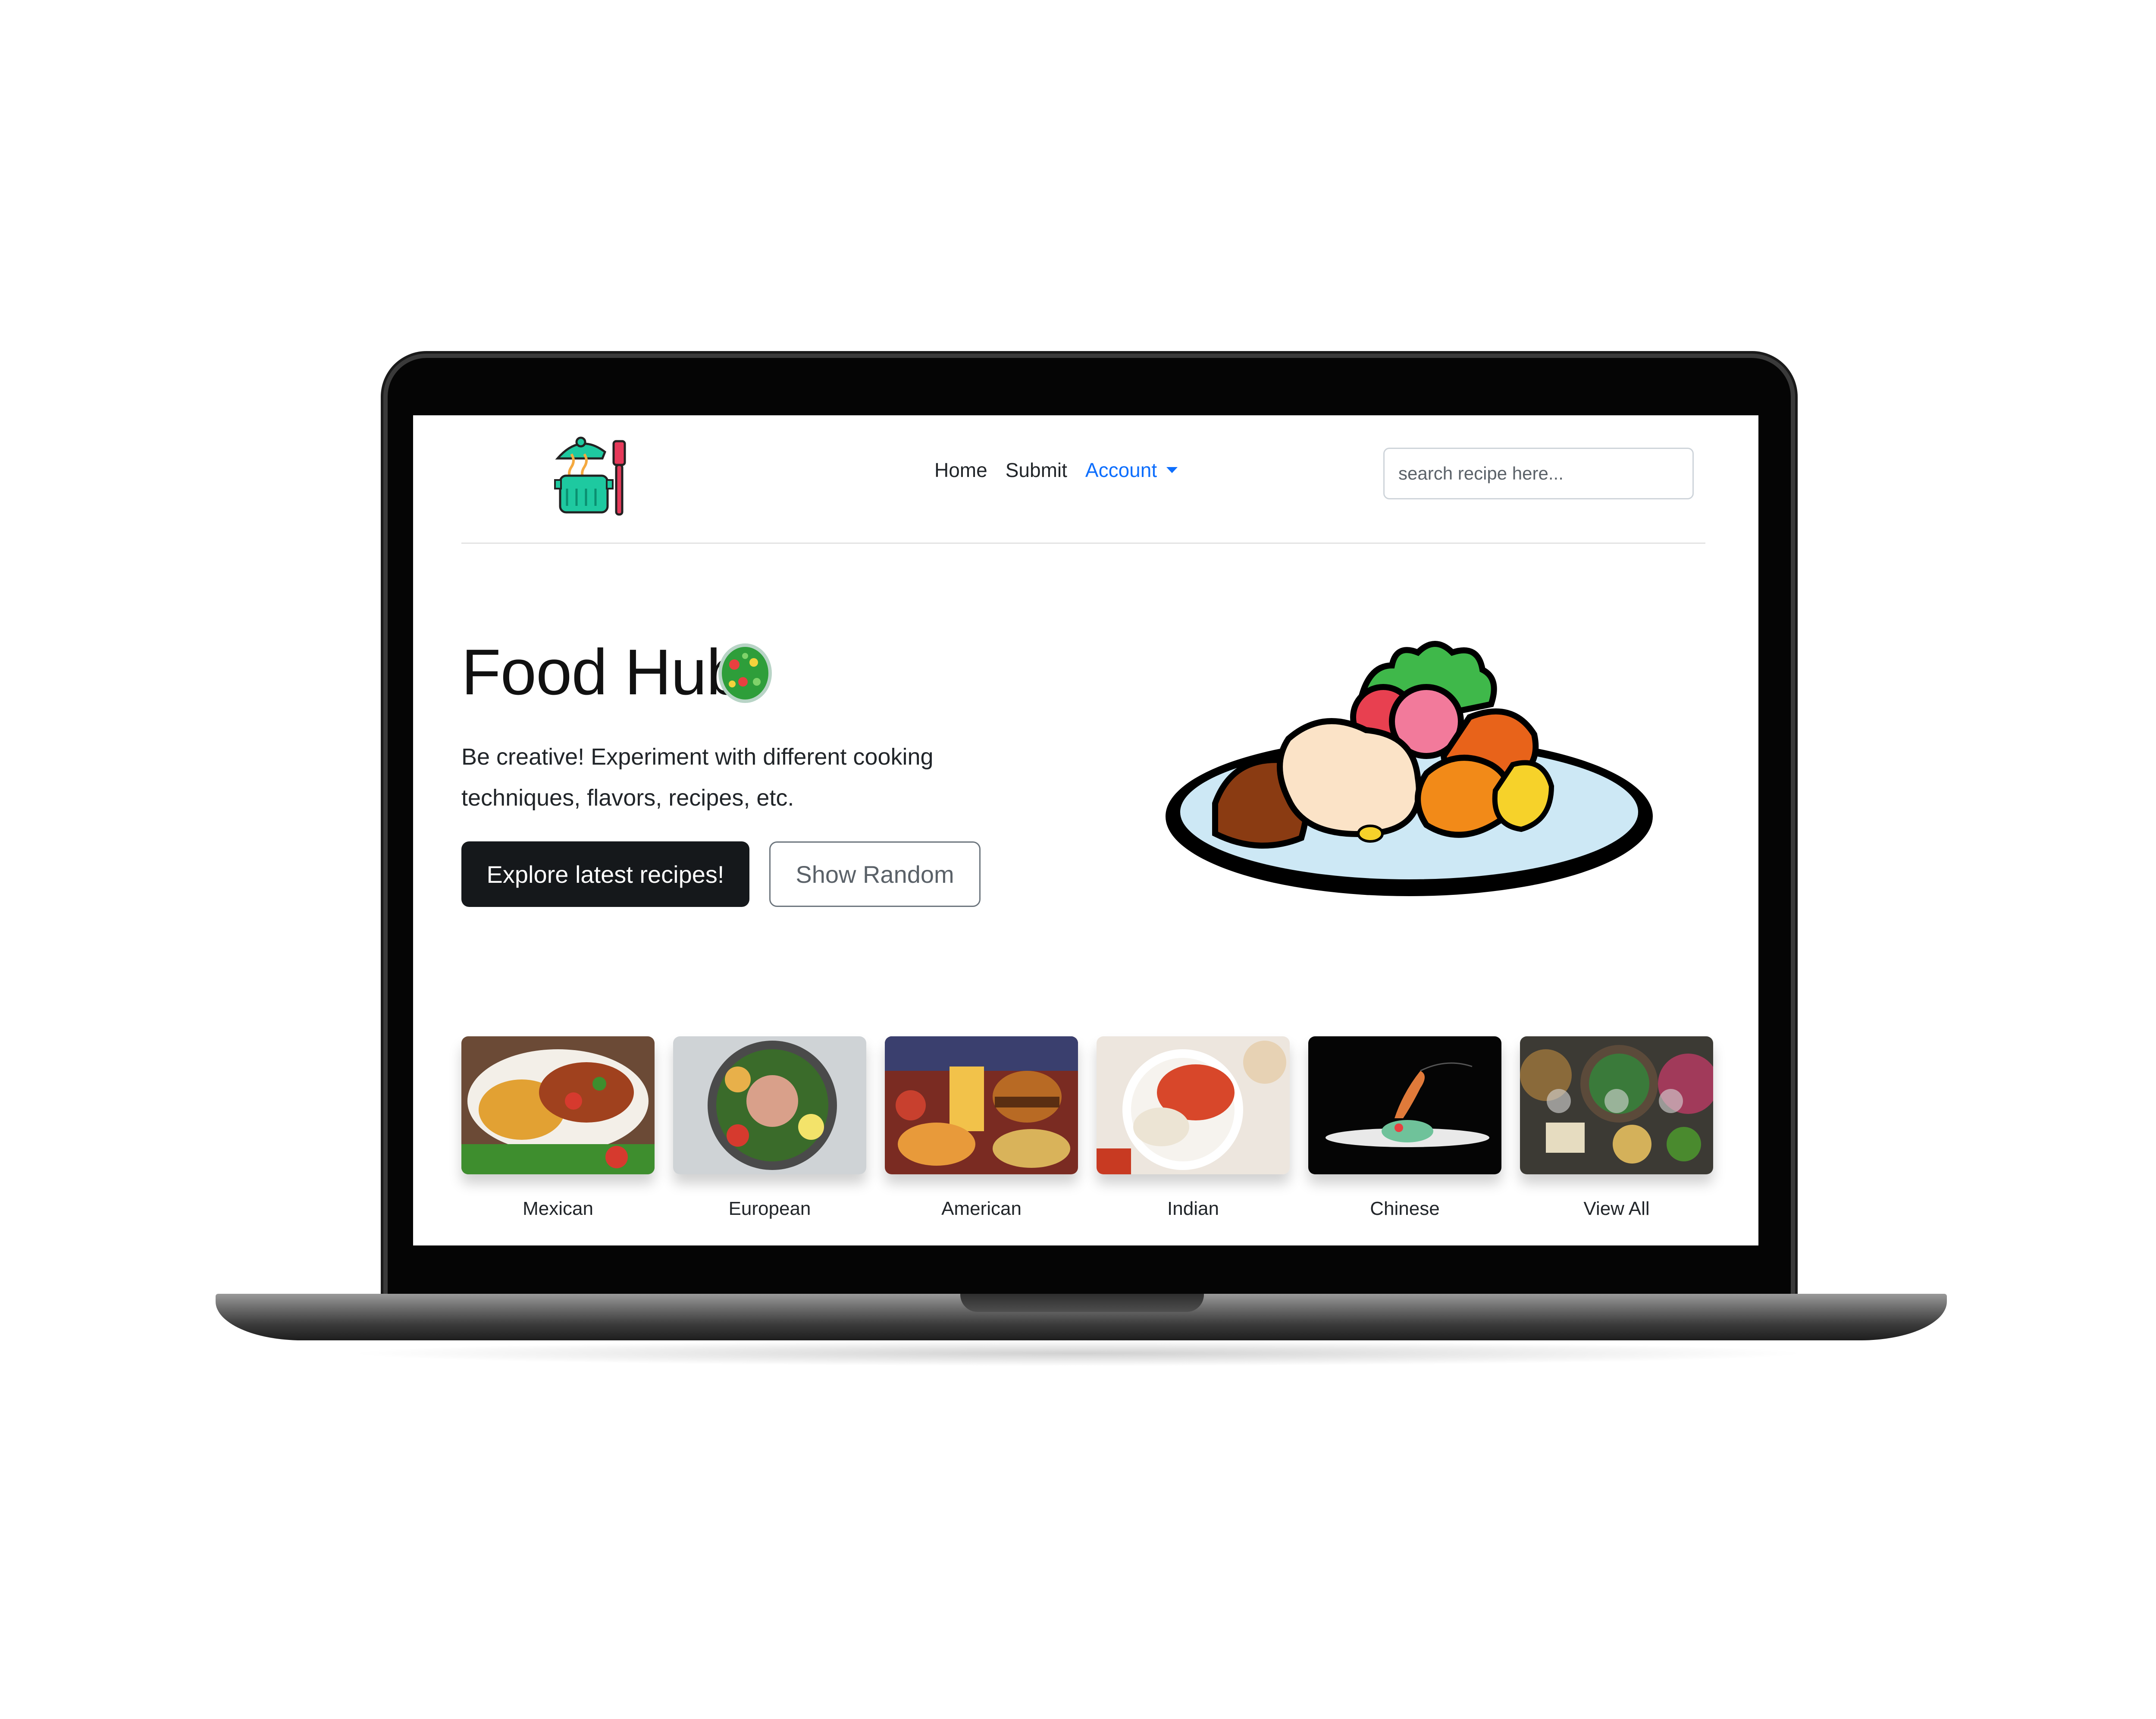  I want to click on category-card-chinese: Chinese, so click(1404, 1128).